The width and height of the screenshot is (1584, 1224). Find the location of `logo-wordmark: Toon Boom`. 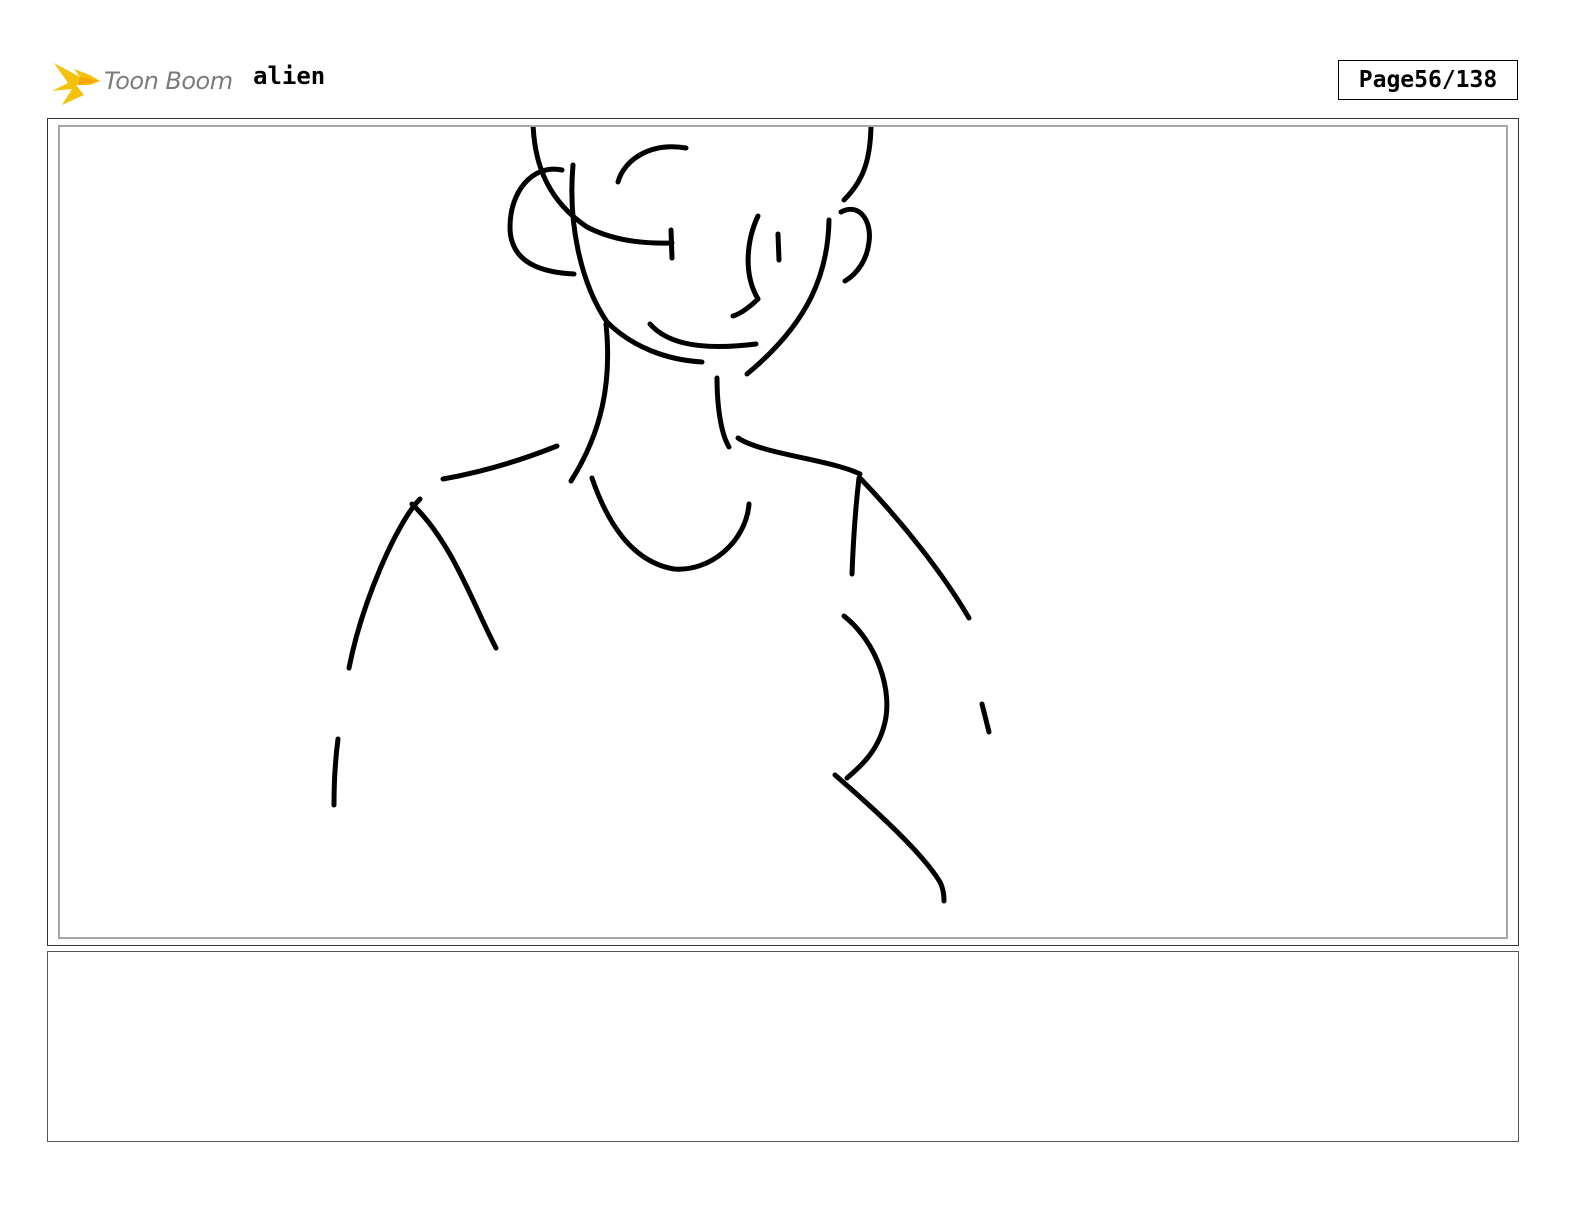

logo-wordmark: Toon Boom is located at coordinates (168, 81).